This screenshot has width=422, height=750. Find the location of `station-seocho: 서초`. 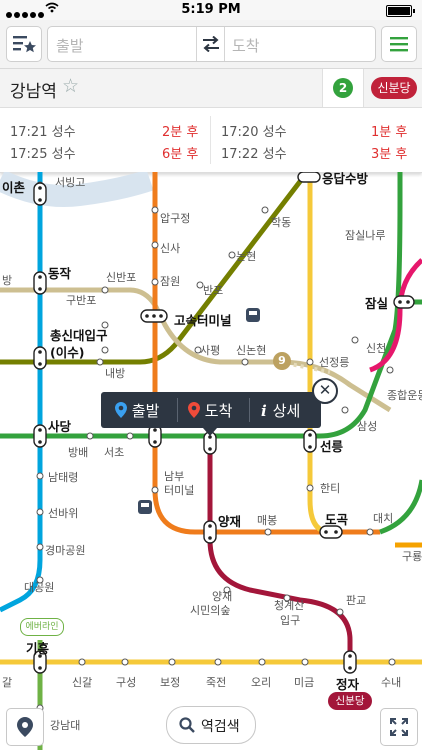

station-seocho: 서초 is located at coordinates (114, 452).